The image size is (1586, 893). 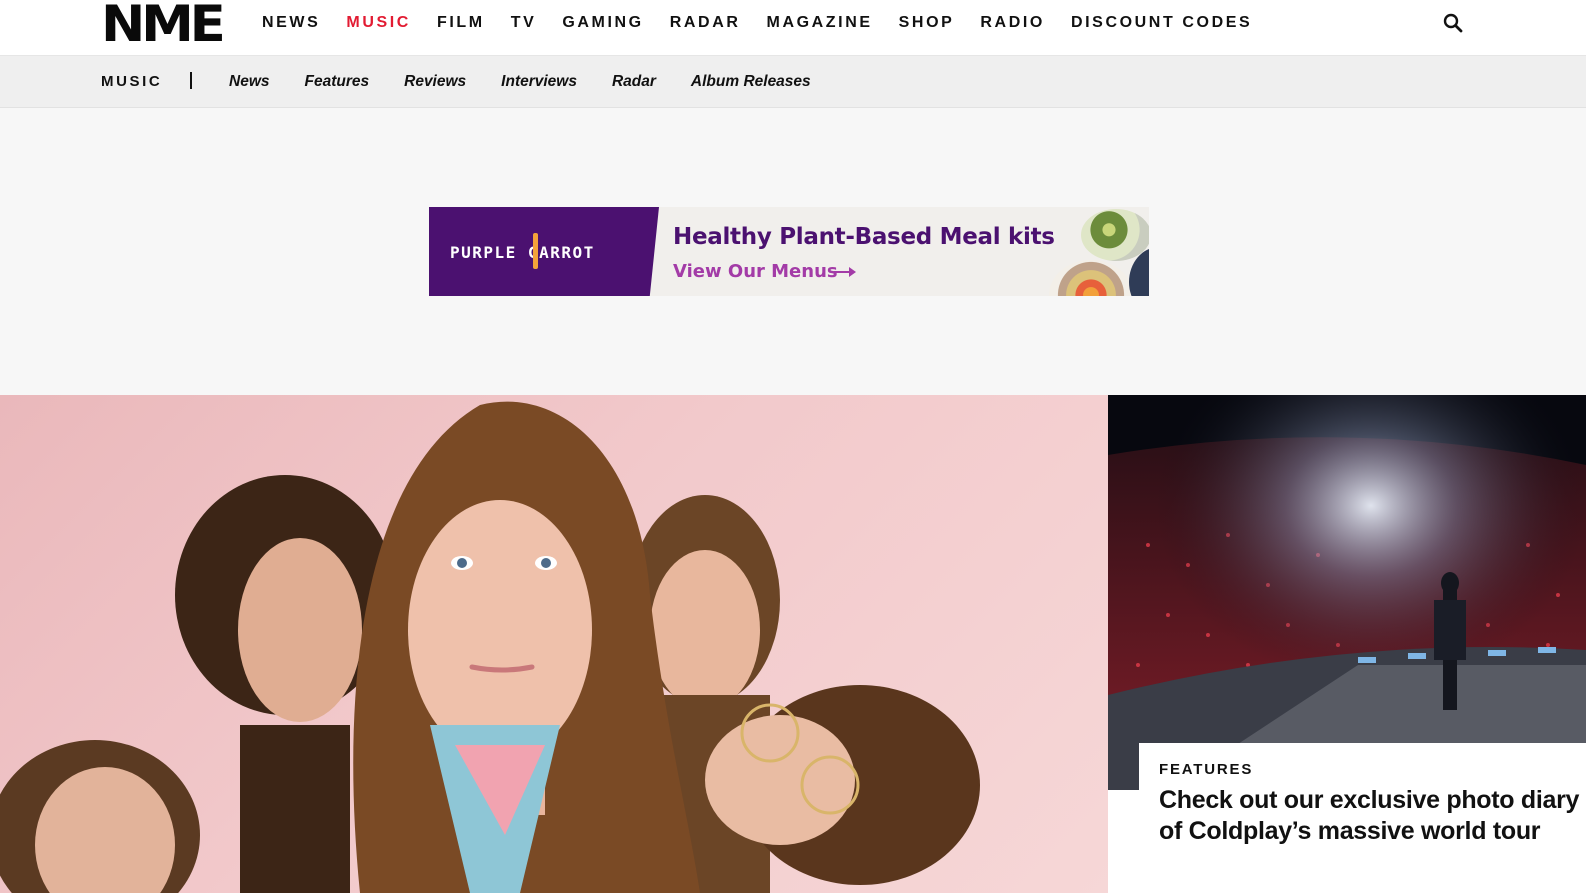 I want to click on subnav-album-releases: Album Releases, so click(x=751, y=82).